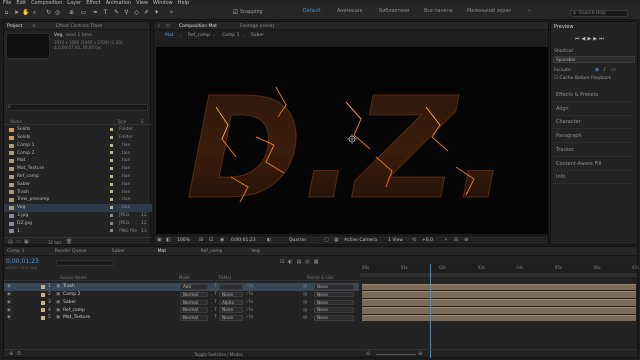 The width and height of the screenshot is (640, 360). Describe the element at coordinates (142, 121) in the screenshot. I see `col-size: S` at that location.